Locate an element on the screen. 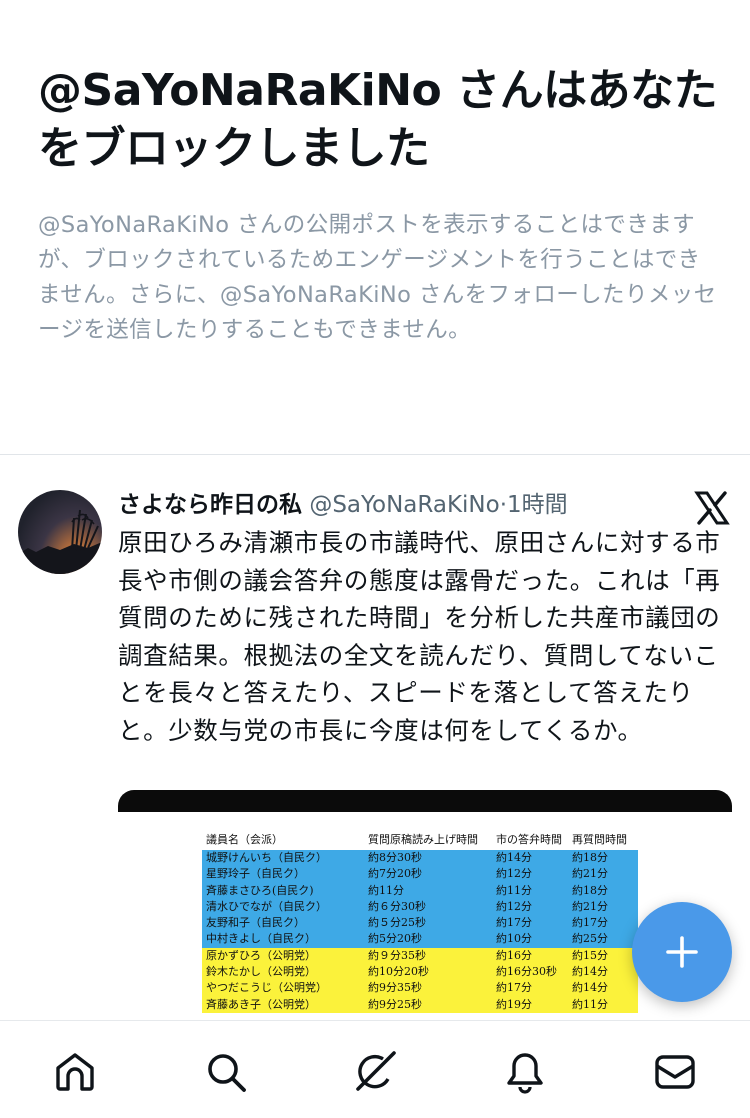  mail-icon is located at coordinates (675, 1072).